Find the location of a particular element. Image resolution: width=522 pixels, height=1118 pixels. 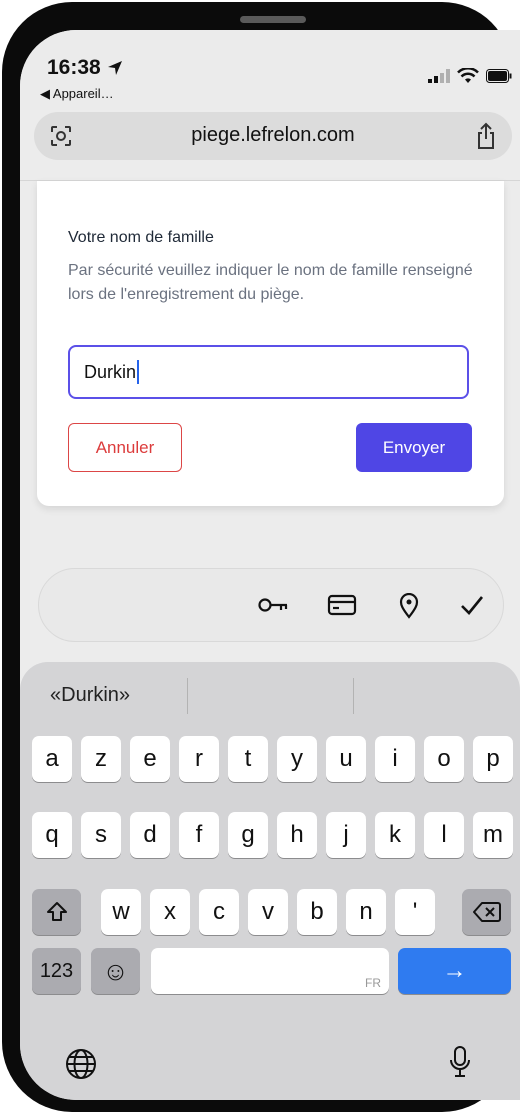

wifi-icon is located at coordinates (468, 75).